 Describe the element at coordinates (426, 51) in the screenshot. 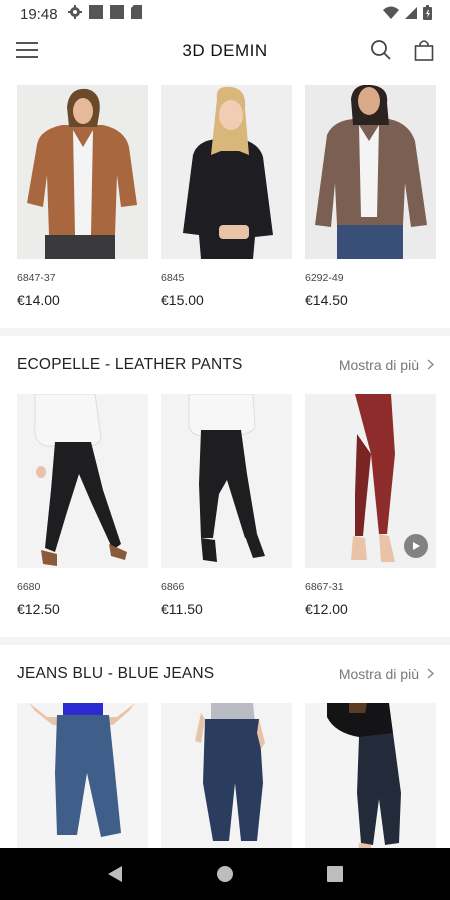

I see `shopping-bag-icon` at that location.